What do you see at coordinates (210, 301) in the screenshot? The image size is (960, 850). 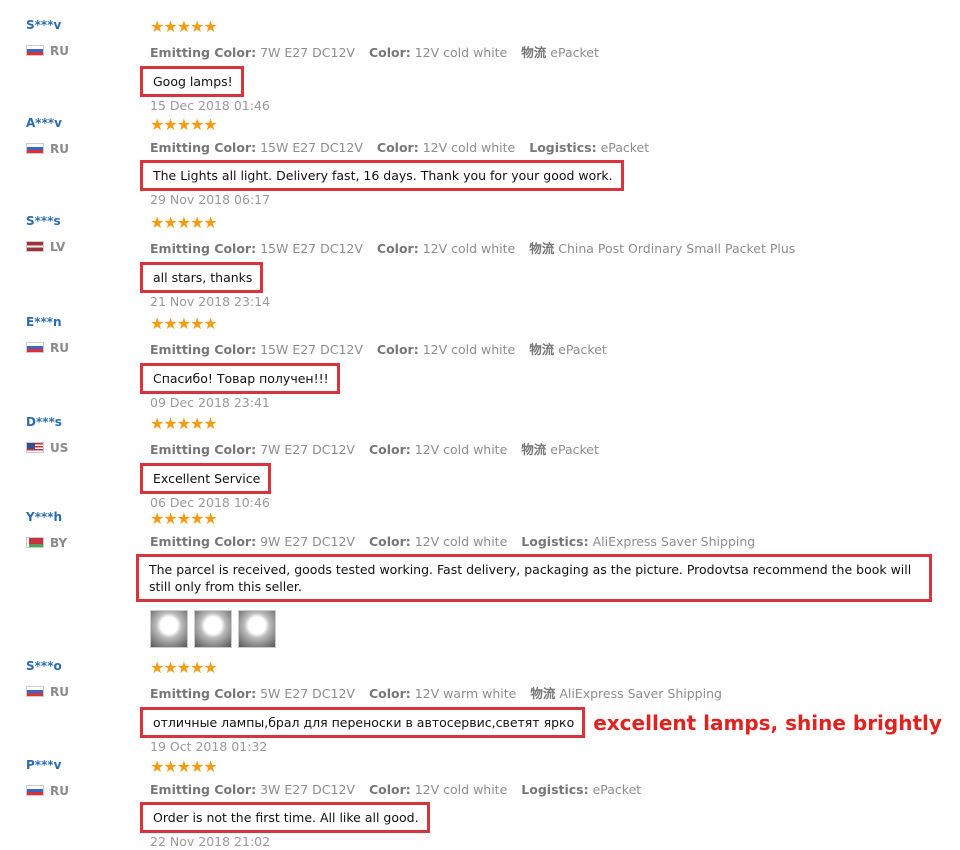 I see `review-date: 21 Nov 2018 23:14` at bounding box center [210, 301].